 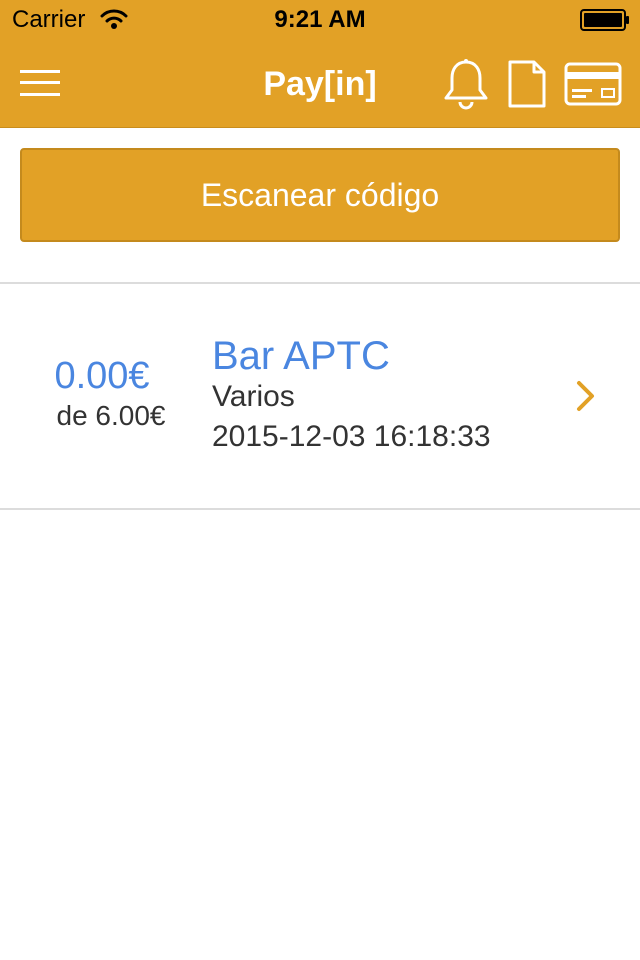 I want to click on document-icon, so click(x=527, y=84).